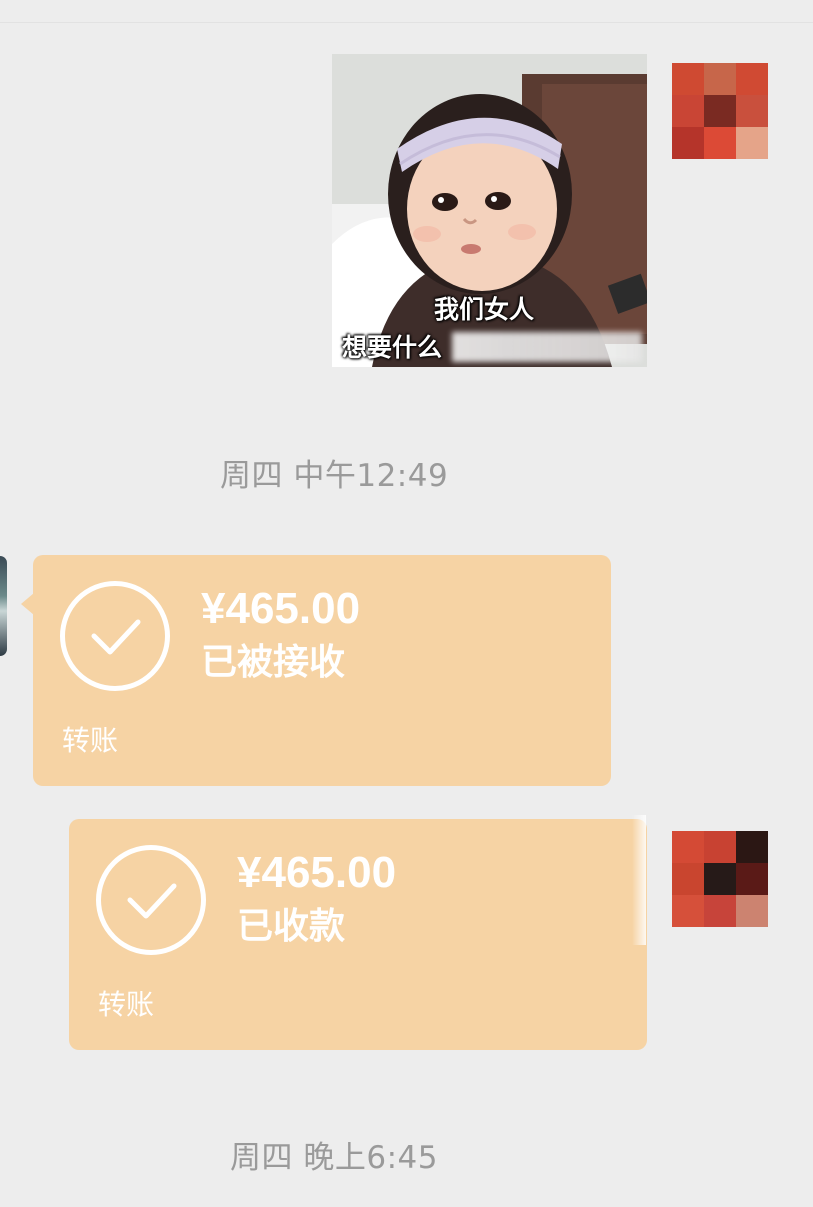  I want to click on top-divider, so click(406, 22).